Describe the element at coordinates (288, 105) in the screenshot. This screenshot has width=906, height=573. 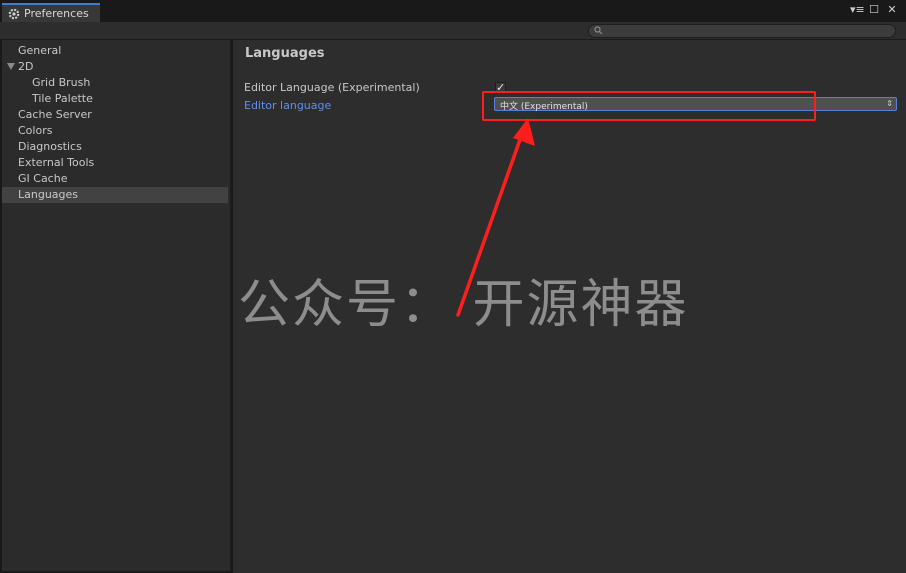
I see `editor-language-label: Editor language` at that location.